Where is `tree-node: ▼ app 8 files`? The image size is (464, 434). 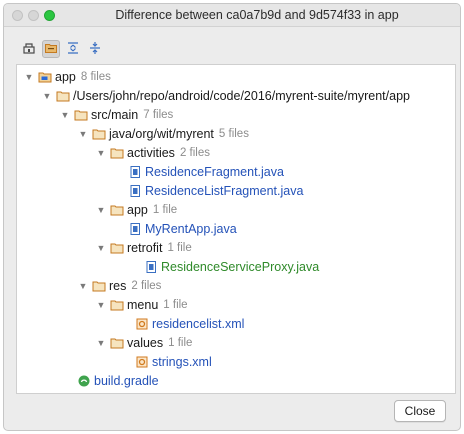 tree-node: ▼ app 8 files is located at coordinates (67, 76).